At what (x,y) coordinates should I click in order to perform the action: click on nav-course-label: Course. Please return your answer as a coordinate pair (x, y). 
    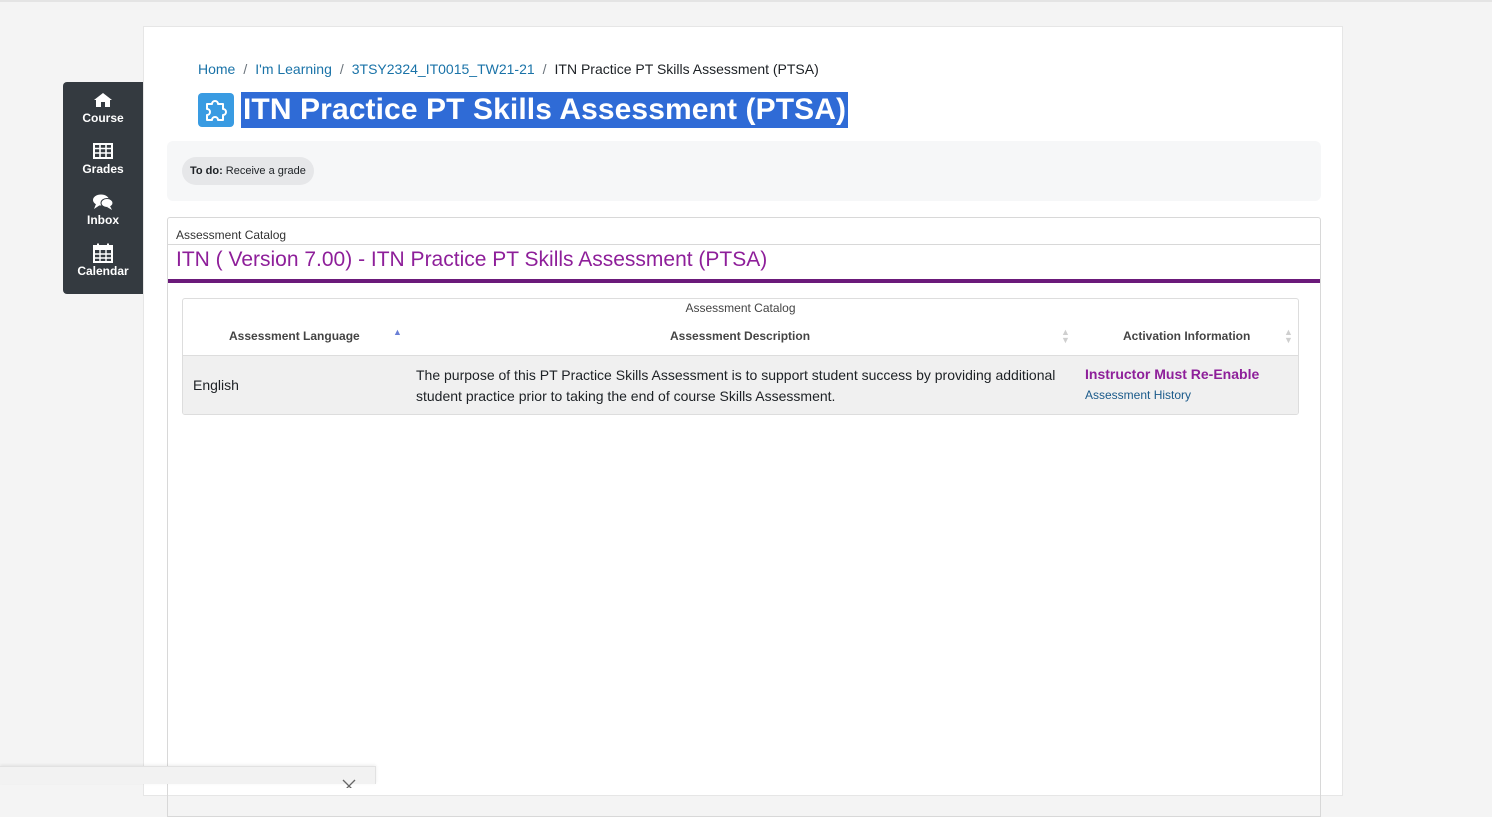
    Looking at the image, I should click on (103, 118).